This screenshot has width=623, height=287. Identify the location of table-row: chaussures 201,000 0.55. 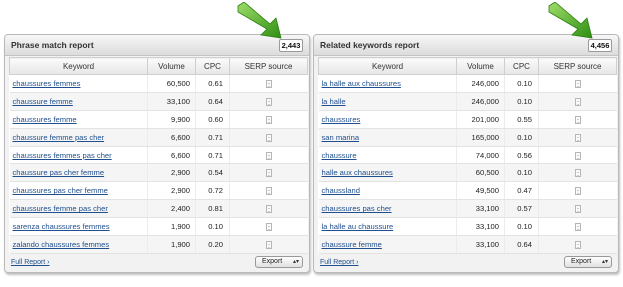
(467, 119).